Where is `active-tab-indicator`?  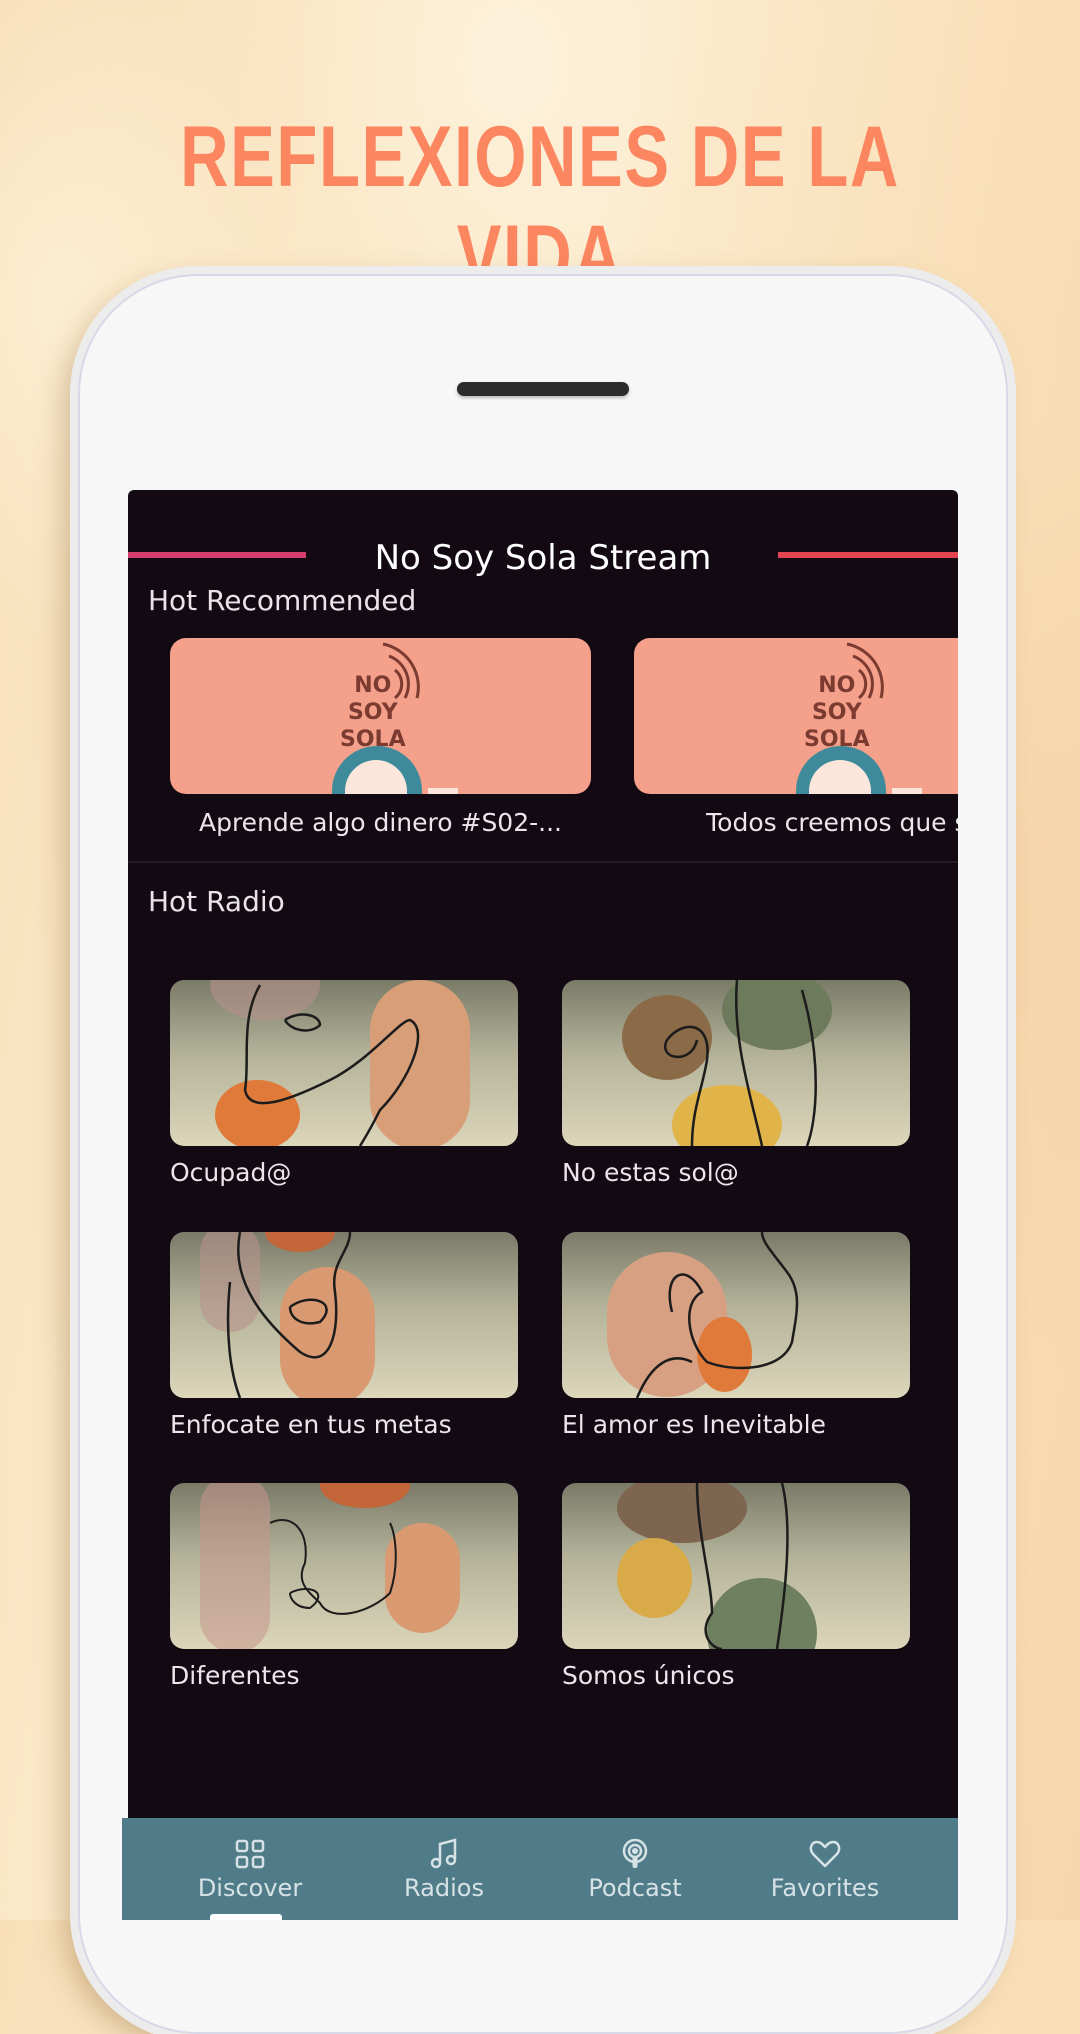
active-tab-indicator is located at coordinates (246, 1917).